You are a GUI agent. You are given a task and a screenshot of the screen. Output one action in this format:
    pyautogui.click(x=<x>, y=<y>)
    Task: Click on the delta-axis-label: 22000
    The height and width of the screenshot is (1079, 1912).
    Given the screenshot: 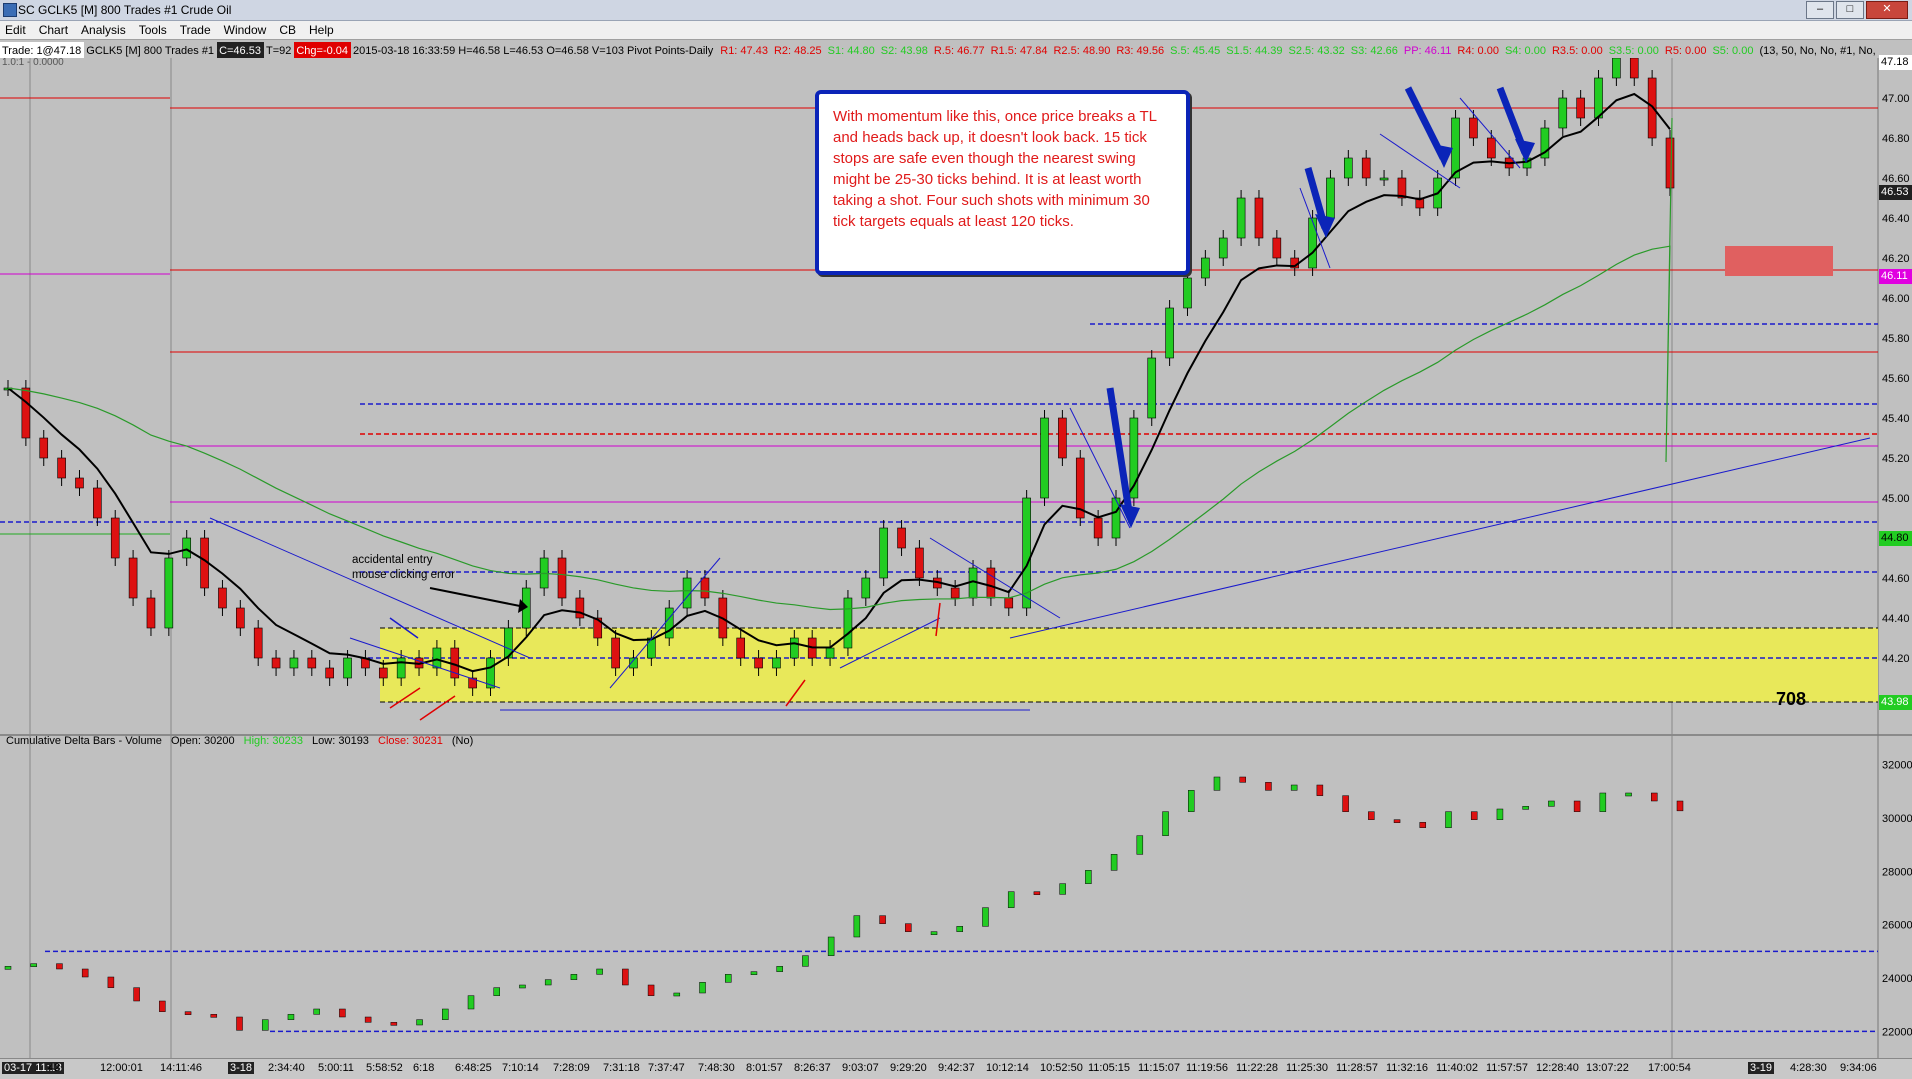 What is the action you would take?
    pyautogui.click(x=1897, y=1032)
    